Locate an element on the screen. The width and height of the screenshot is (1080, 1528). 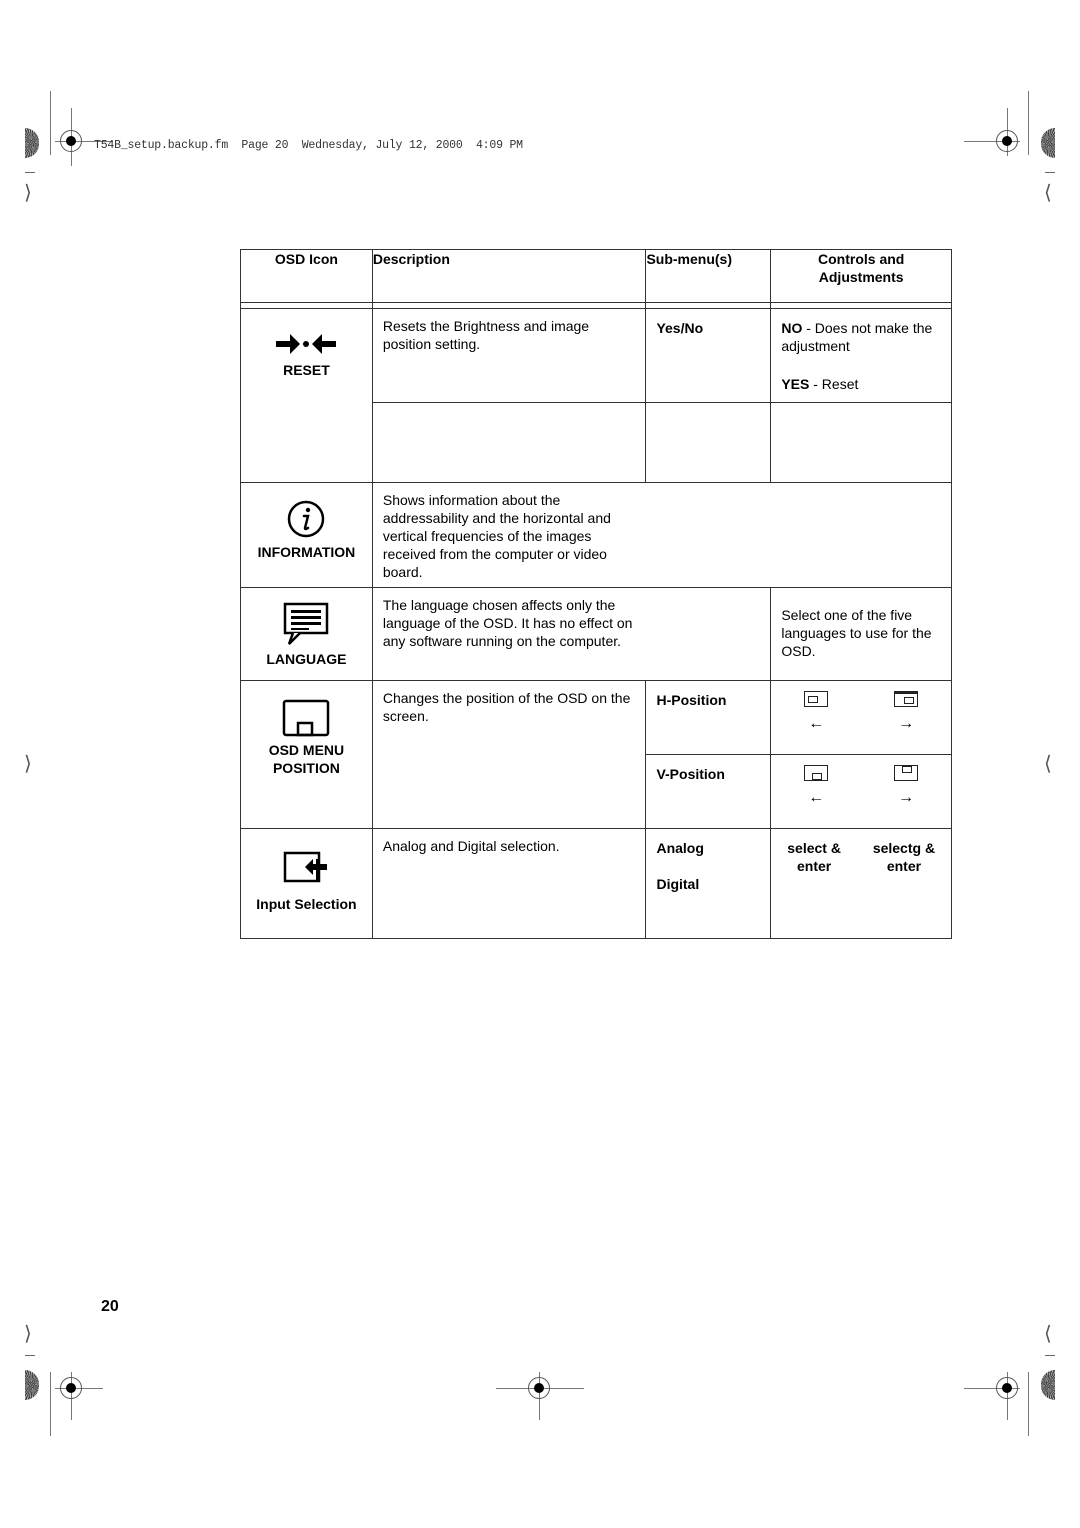
v-position-down-control: ← is located at coordinates (816, 785).